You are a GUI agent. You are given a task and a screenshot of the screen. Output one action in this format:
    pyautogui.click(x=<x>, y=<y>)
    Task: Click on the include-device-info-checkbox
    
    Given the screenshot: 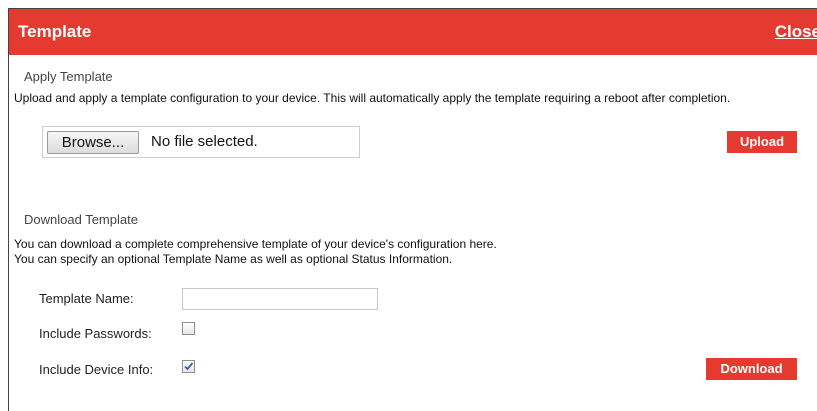 What is the action you would take?
    pyautogui.click(x=188, y=366)
    